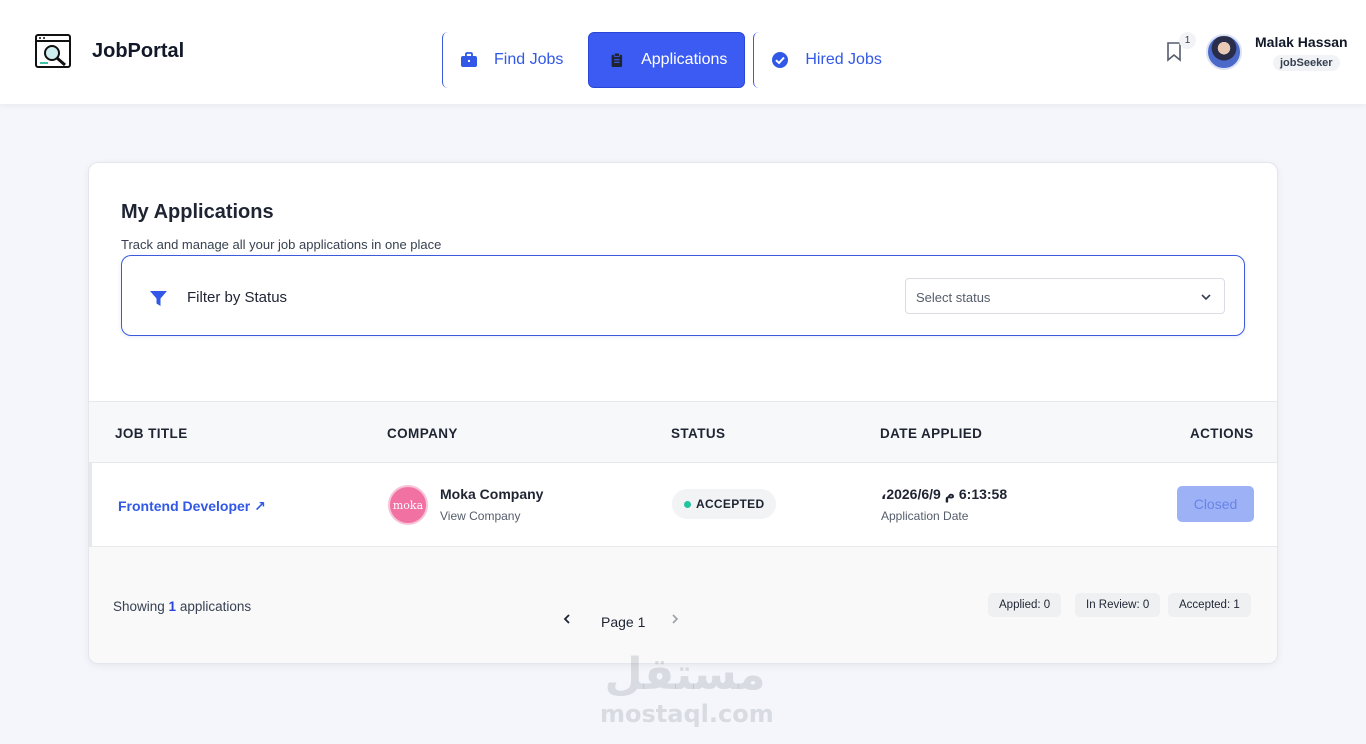  What do you see at coordinates (1222, 433) in the screenshot?
I see `column-header-actions: ACTIONS` at bounding box center [1222, 433].